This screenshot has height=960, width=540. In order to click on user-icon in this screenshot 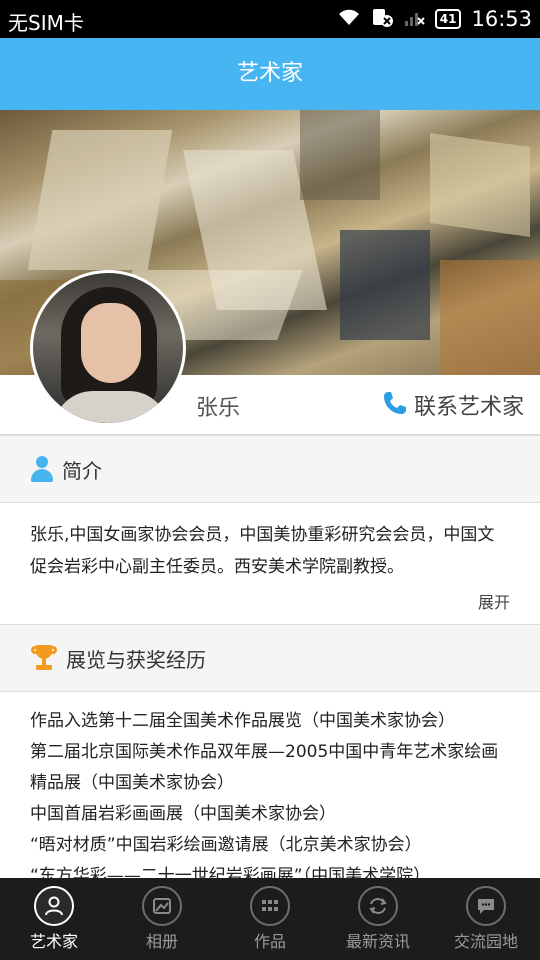, I will do `click(42, 469)`.